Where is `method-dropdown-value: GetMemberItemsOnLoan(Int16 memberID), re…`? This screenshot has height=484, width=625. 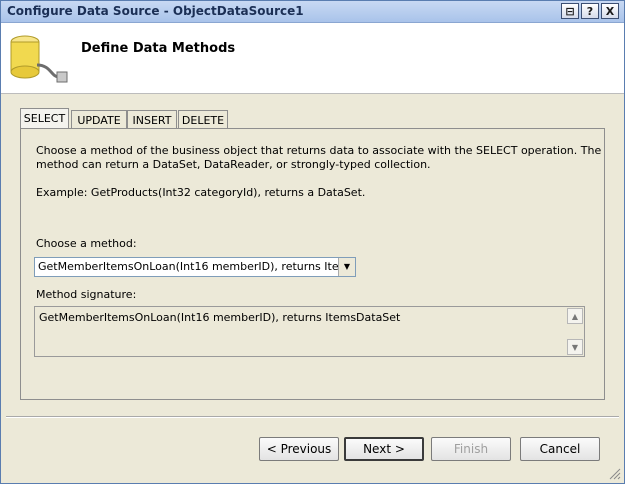 method-dropdown-value: GetMemberItemsOnLoan(Int16 memberID), re… is located at coordinates (196, 266).